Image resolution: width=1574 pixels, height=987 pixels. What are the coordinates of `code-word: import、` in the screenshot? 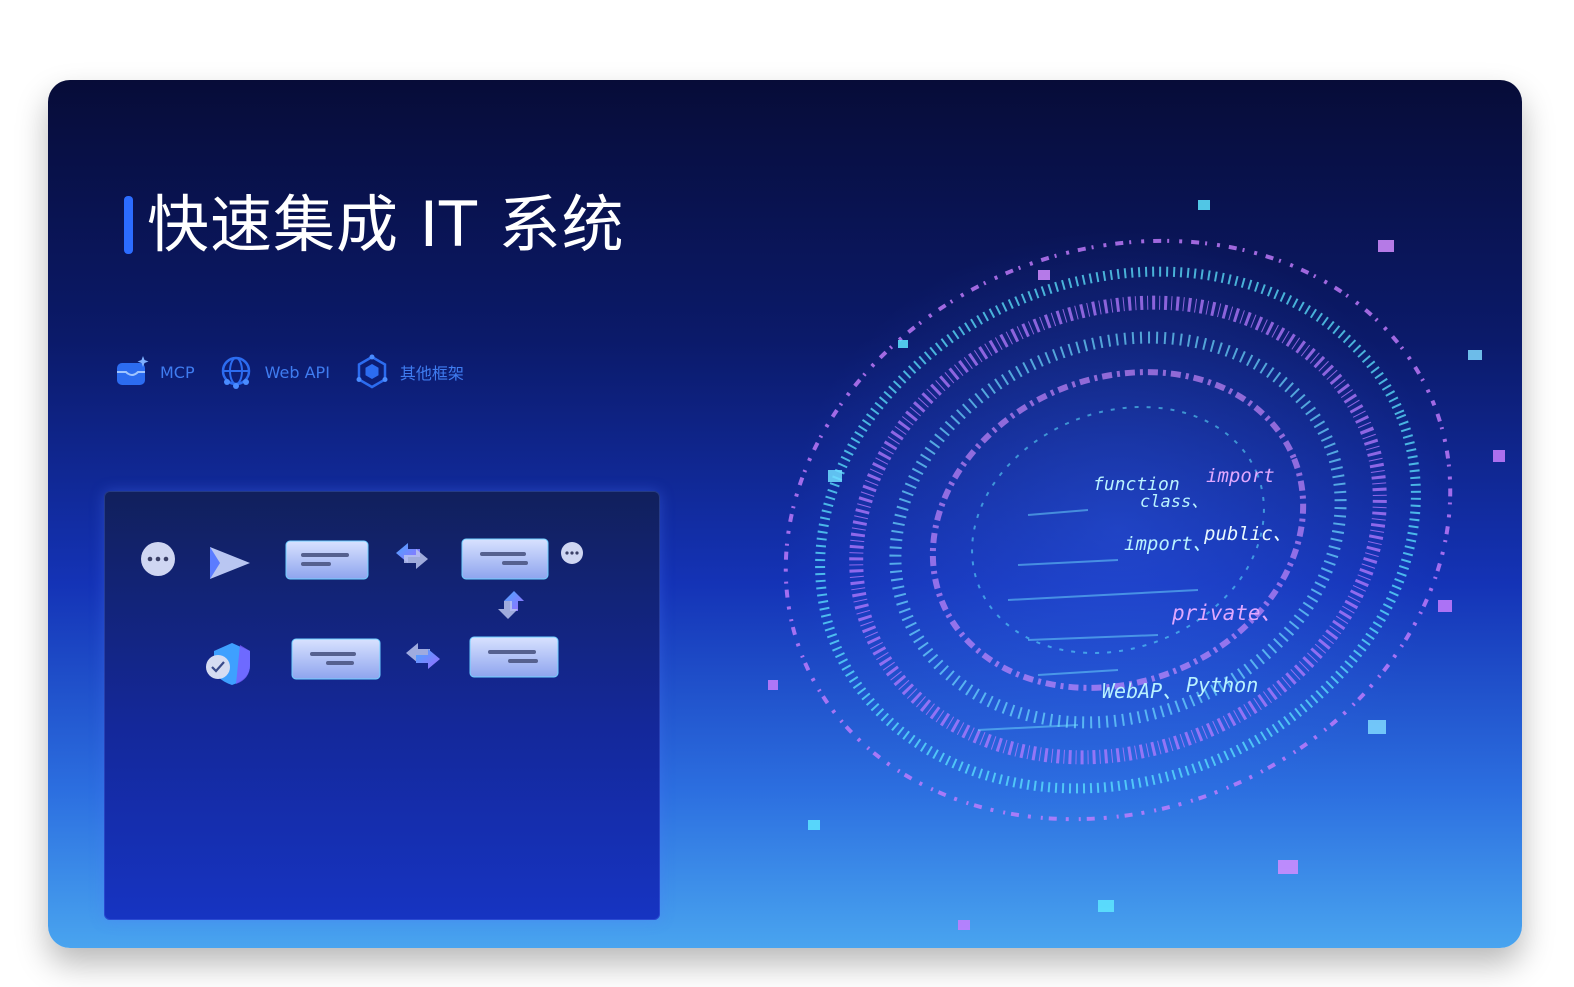 It's located at (1168, 544).